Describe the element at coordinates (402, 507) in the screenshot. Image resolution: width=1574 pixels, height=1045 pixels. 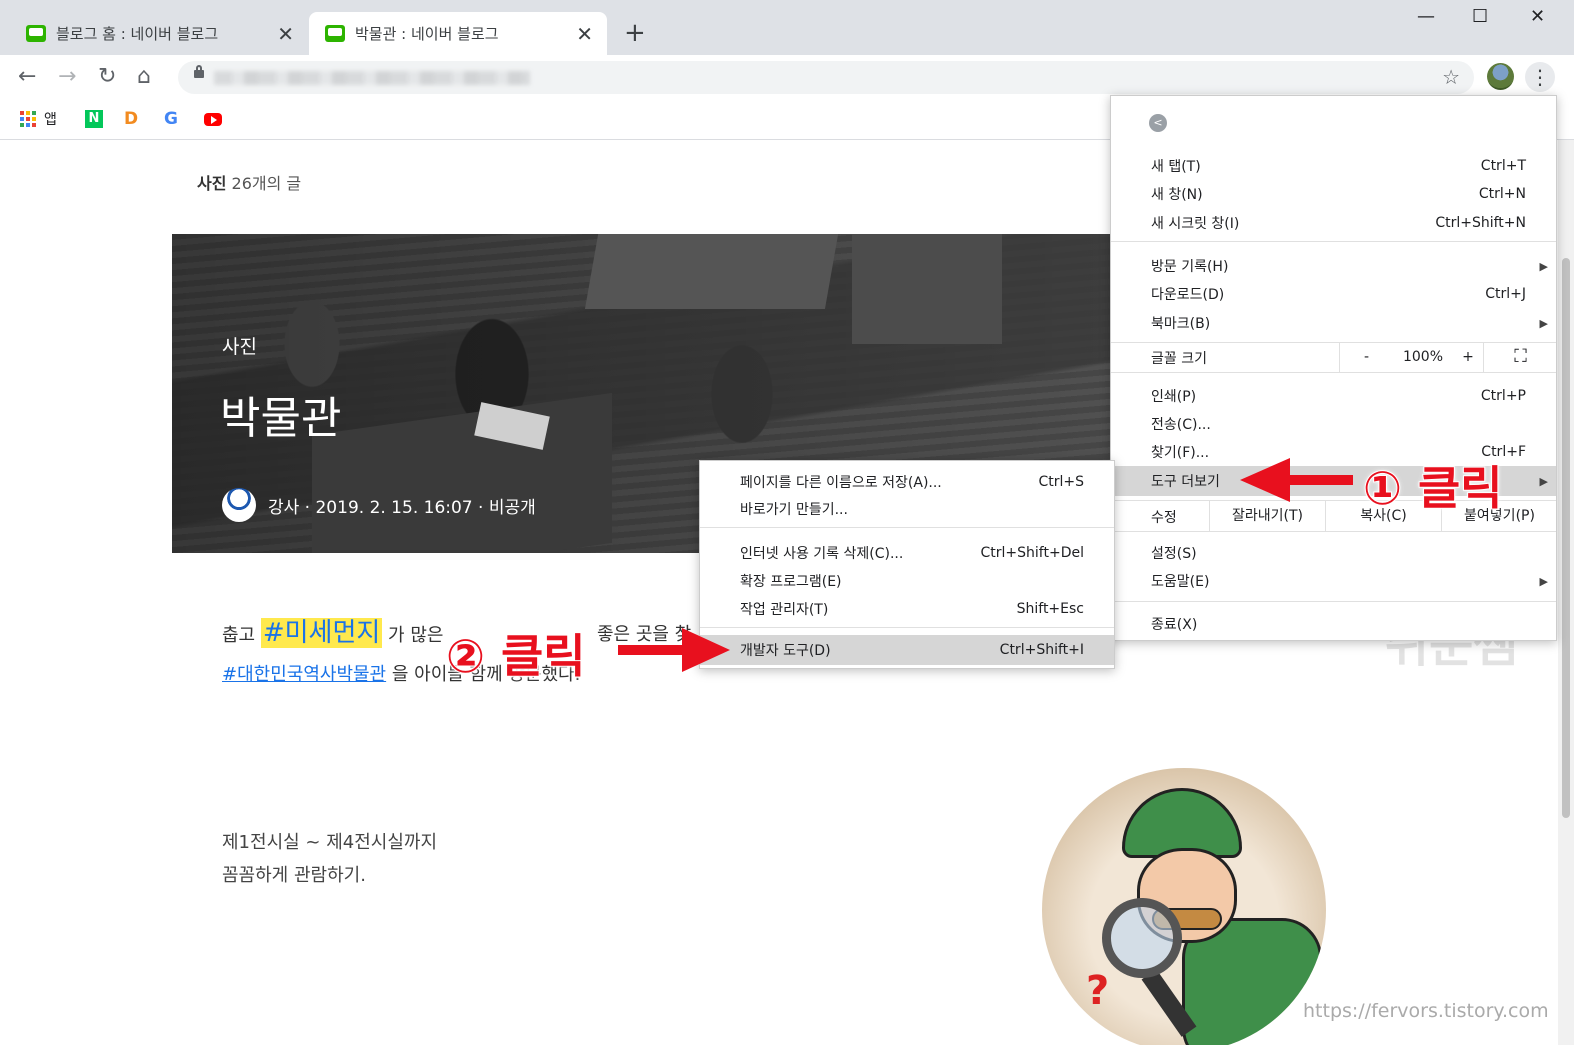
I see `post-meta-text: 강사 · 2019. 2. 15. 16:07 · 비공개` at that location.